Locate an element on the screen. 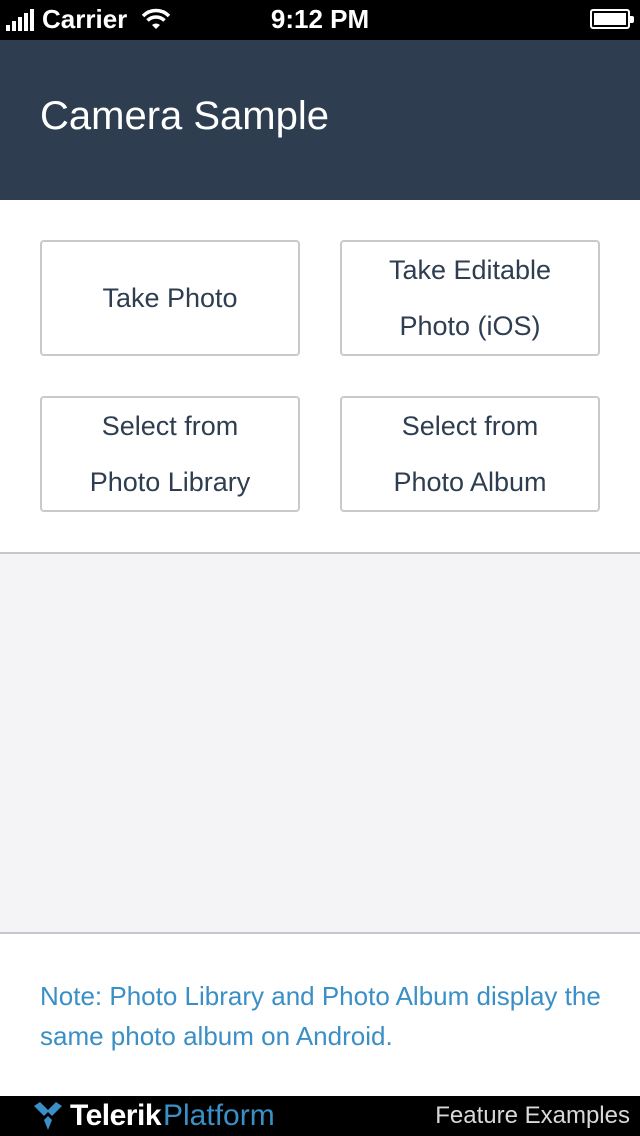 This screenshot has height=1136, width=640. telerik-platform-logo: Telerik Platform is located at coordinates (153, 1116).